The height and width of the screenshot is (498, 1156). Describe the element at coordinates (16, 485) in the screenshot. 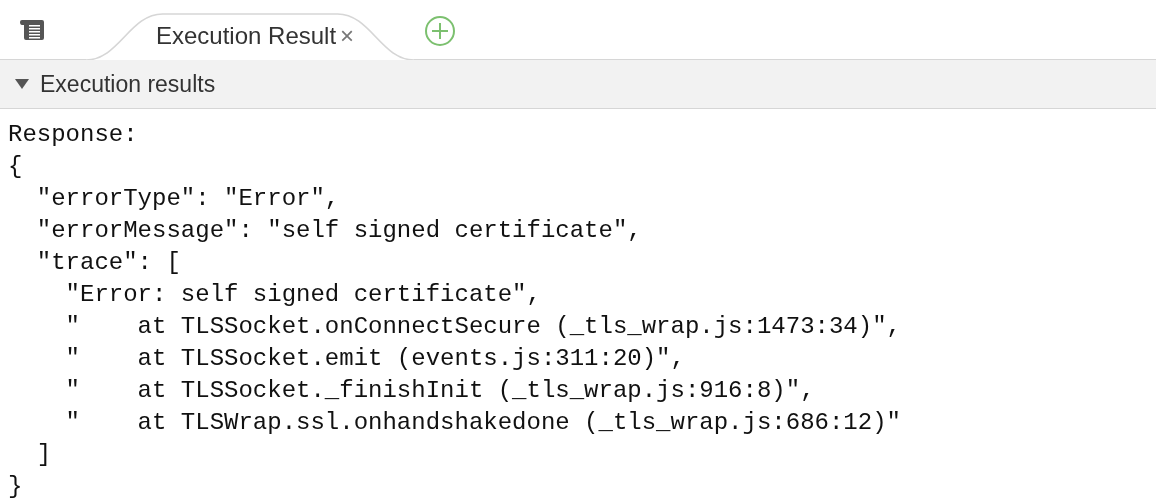

I see `output-line: }` at that location.